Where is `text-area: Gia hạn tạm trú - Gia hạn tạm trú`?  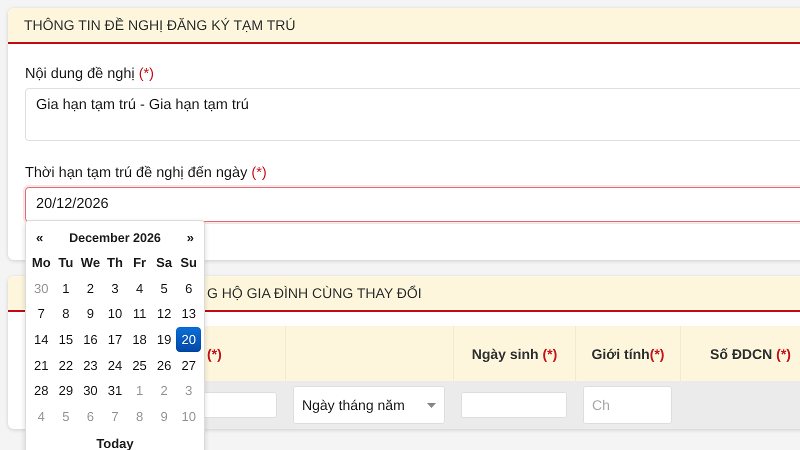
text-area: Gia hạn tạm trú - Gia hạn tạm trú is located at coordinates (412, 114).